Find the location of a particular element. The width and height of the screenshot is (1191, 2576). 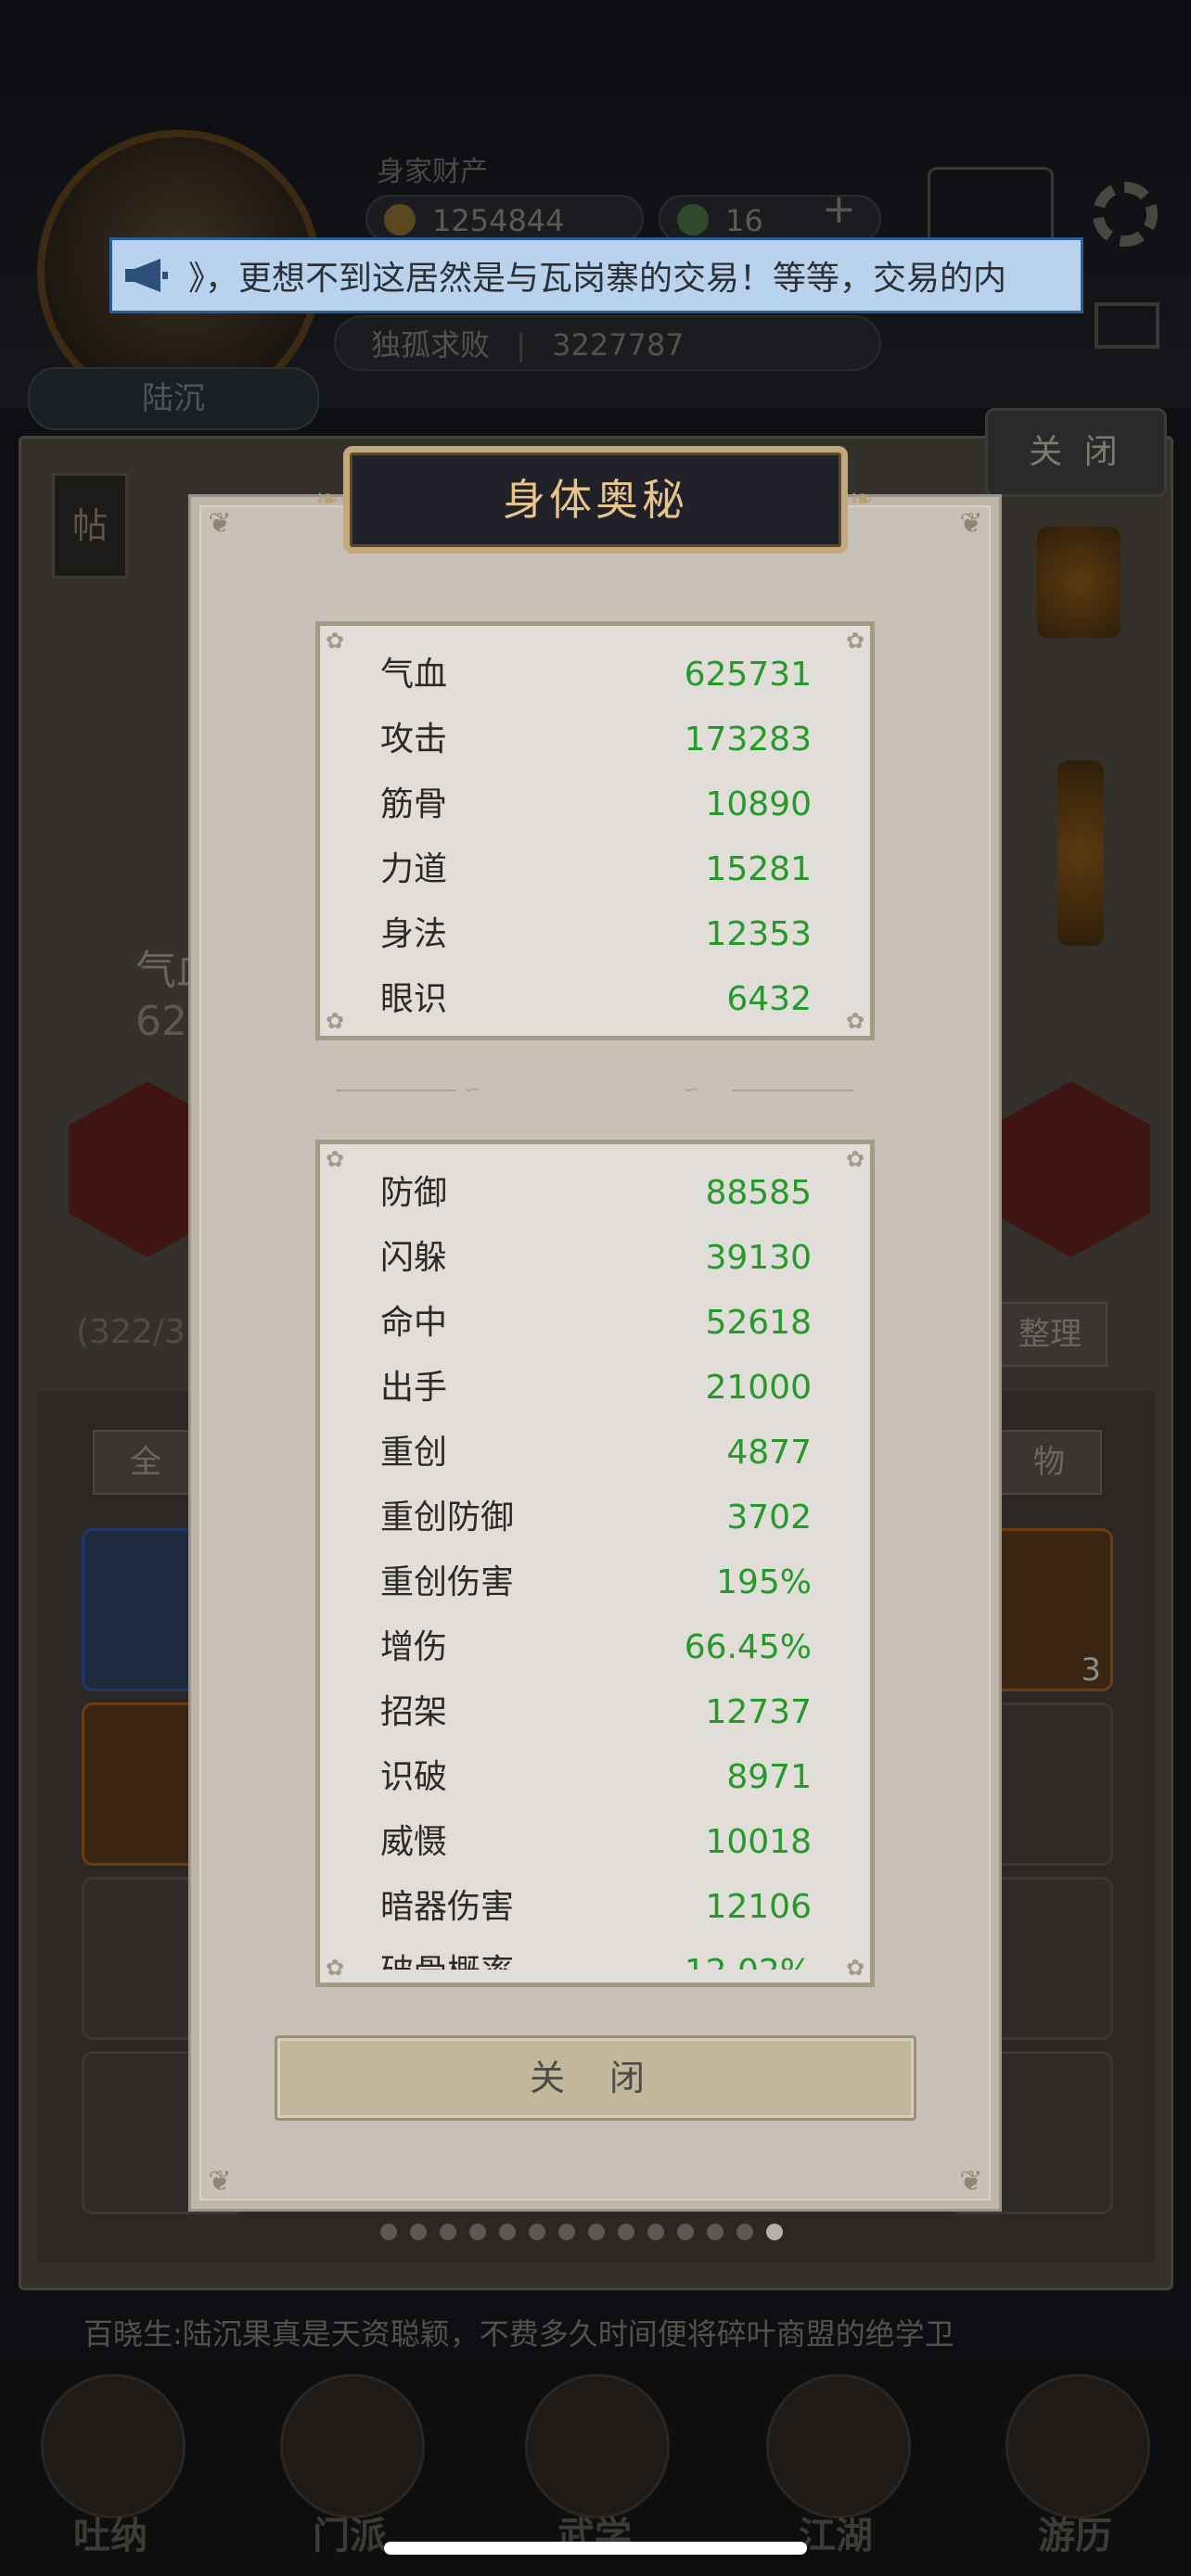

stat-row: 破骨概率 12.02% is located at coordinates (596, 1955).